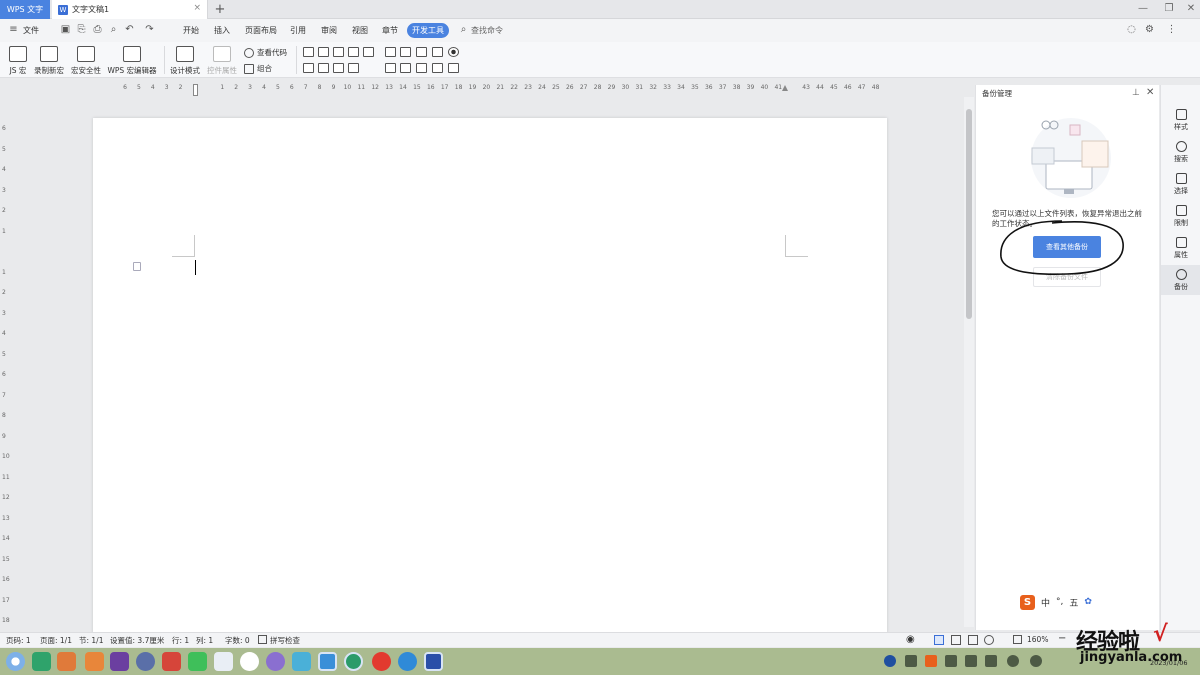  What do you see at coordinates (338, 68) in the screenshot?
I see `date-control-icon` at bounding box center [338, 68].